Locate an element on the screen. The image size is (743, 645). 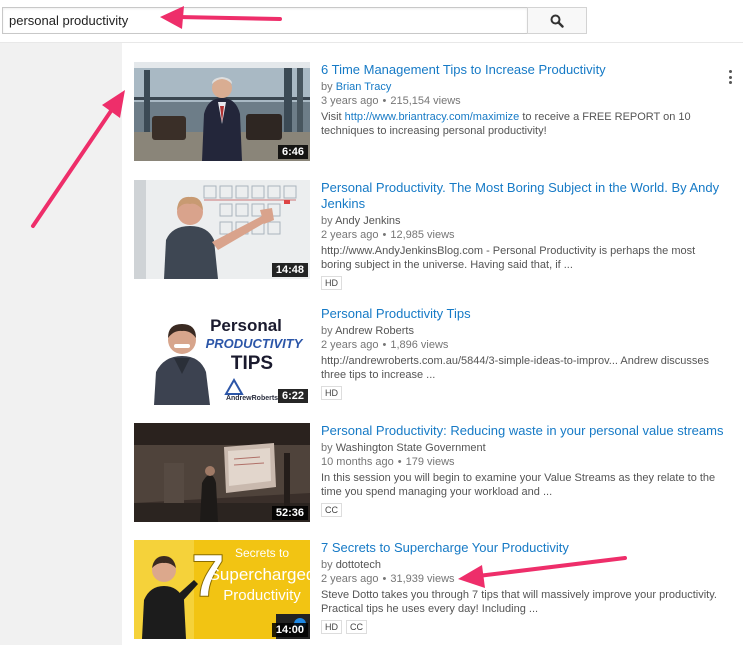
channel-name: Washington State Government is located at coordinates (411, 448).